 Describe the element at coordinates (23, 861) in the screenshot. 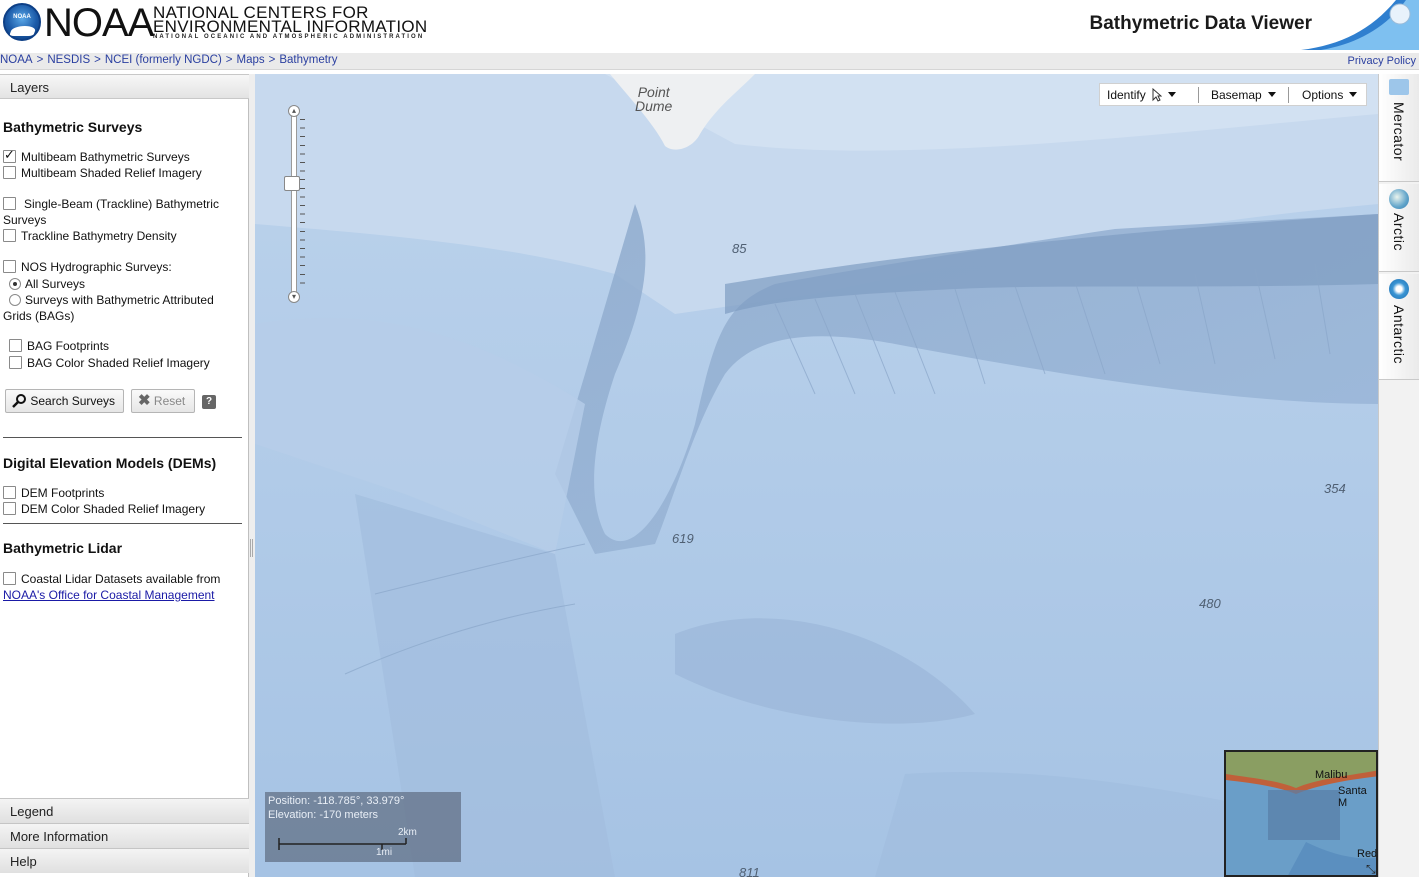

I see `help-label: Help` at that location.